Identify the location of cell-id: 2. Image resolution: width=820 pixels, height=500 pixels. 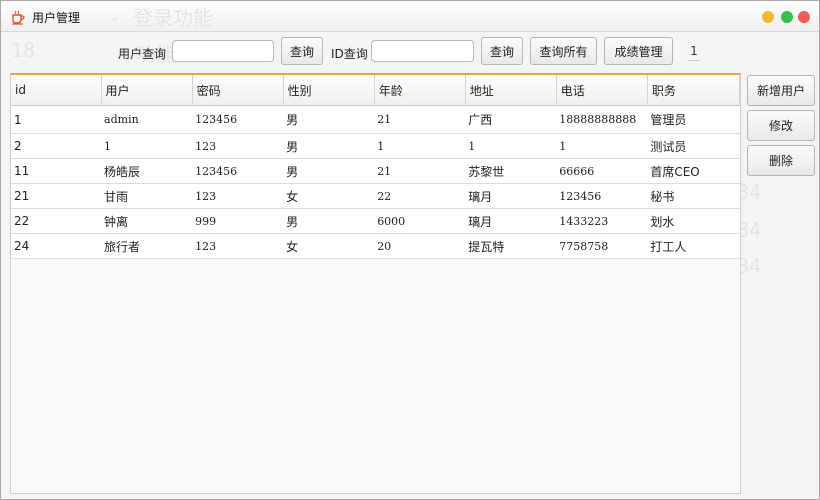
(56, 146).